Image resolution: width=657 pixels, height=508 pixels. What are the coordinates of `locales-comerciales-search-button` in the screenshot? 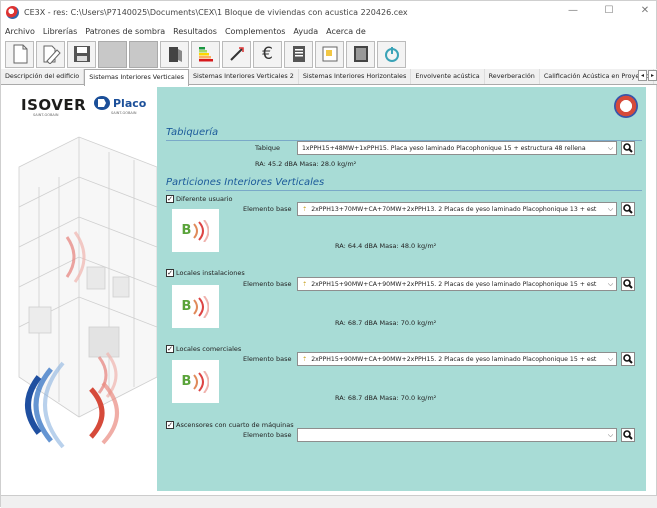 It's located at (628, 359).